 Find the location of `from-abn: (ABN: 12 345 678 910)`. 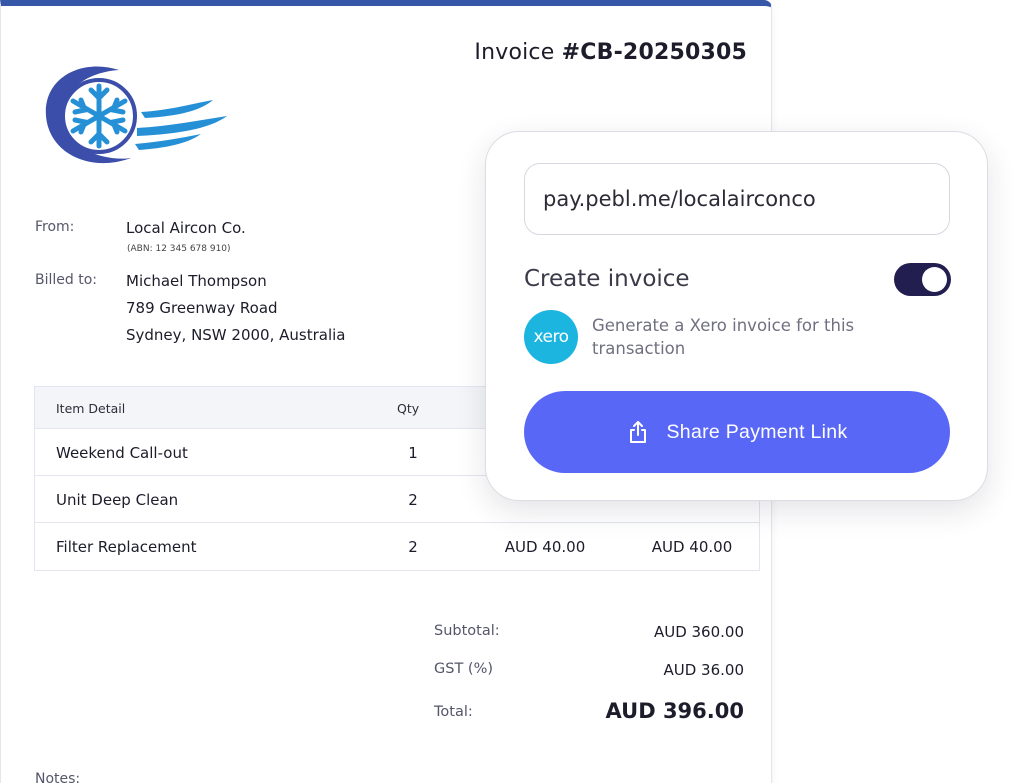

from-abn: (ABN: 12 345 678 910) is located at coordinates (179, 249).